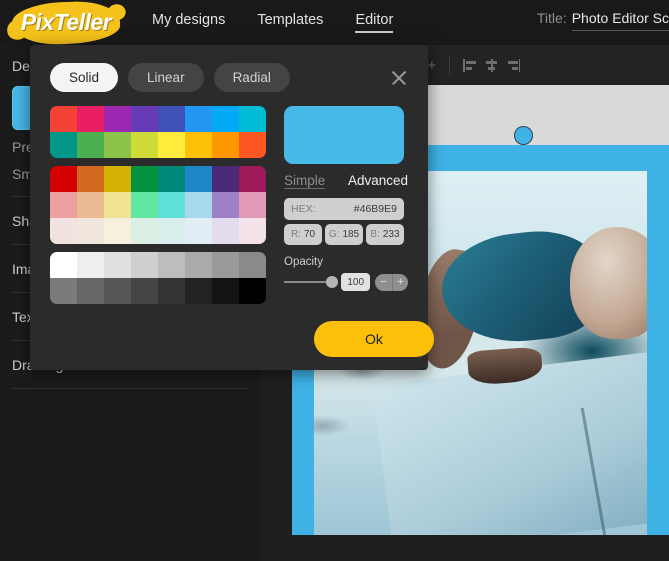  I want to click on palette-tinted, so click(158, 205).